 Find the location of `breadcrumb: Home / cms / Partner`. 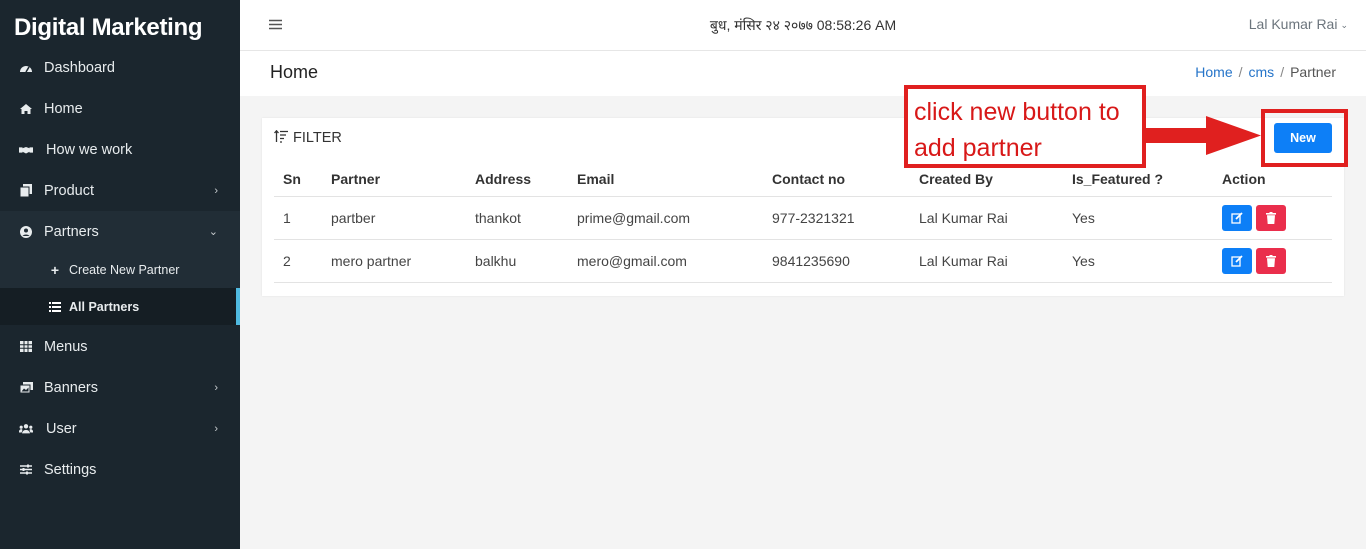

breadcrumb: Home / cms / Partner is located at coordinates (1265, 72).